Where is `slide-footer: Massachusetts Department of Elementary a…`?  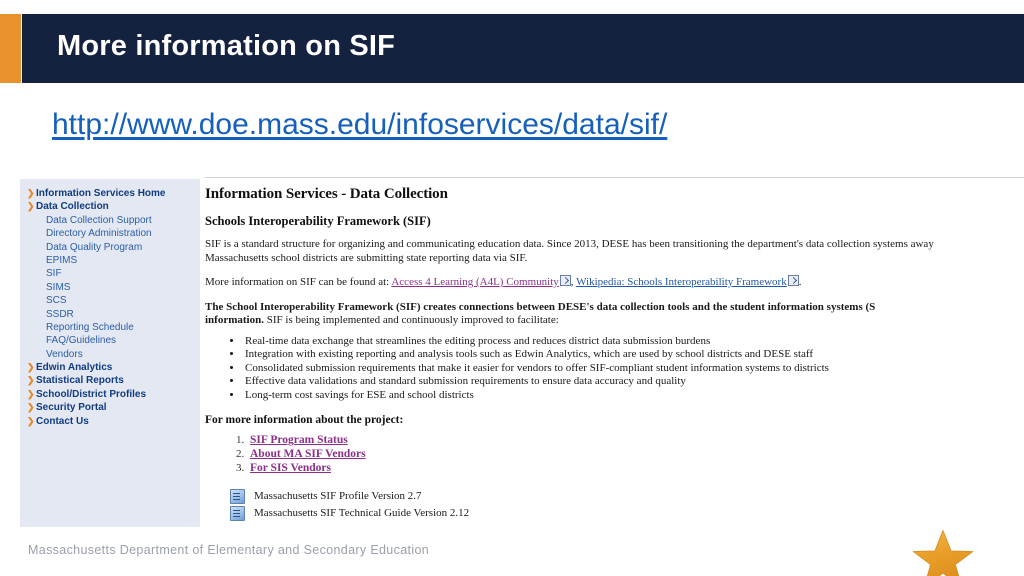
slide-footer: Massachusetts Department of Elementary a… is located at coordinates (229, 550).